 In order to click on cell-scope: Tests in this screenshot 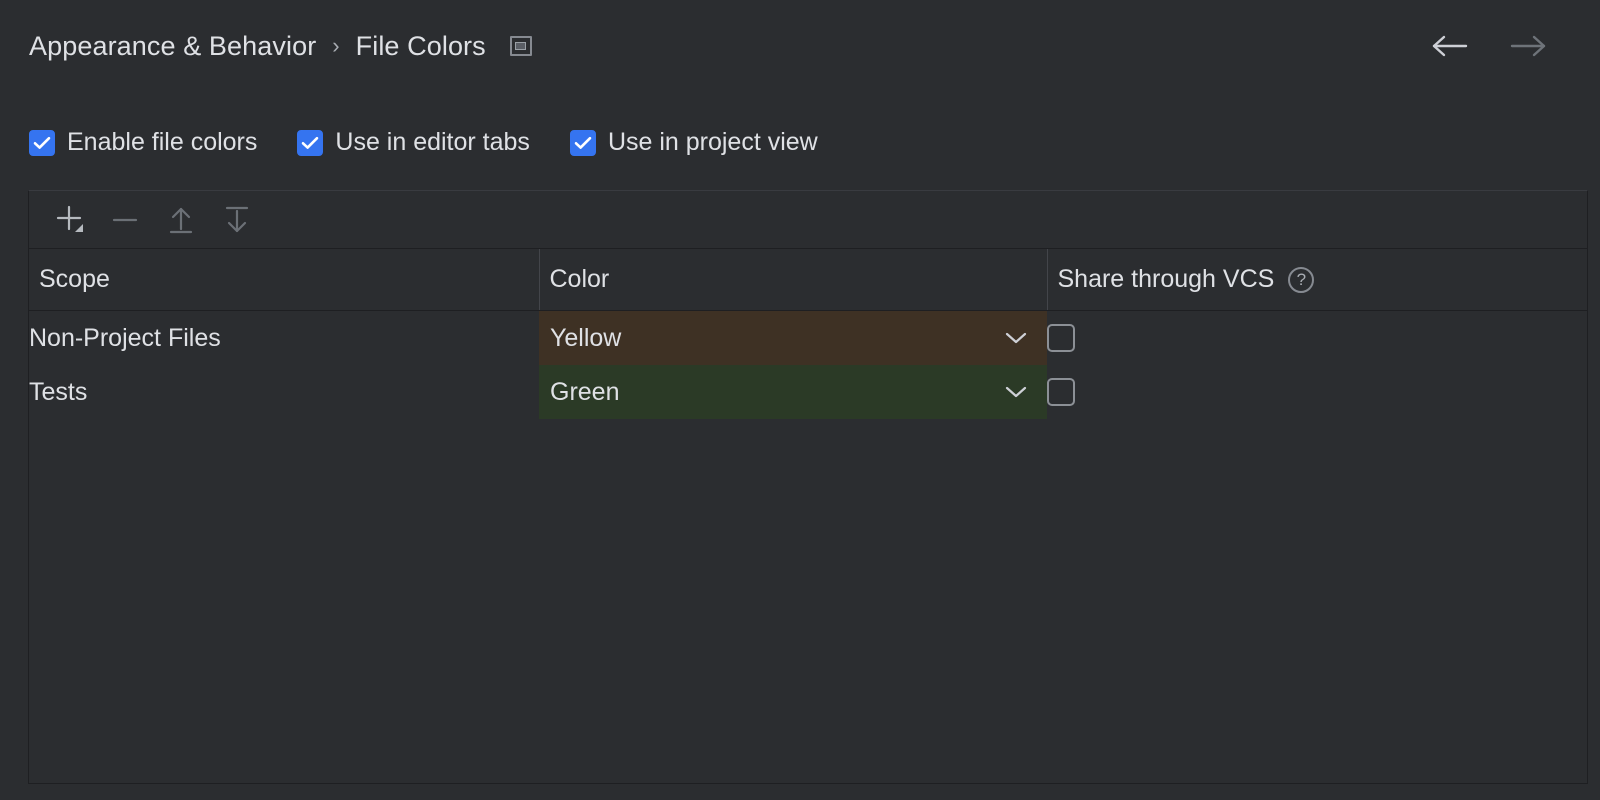, I will do `click(284, 392)`.